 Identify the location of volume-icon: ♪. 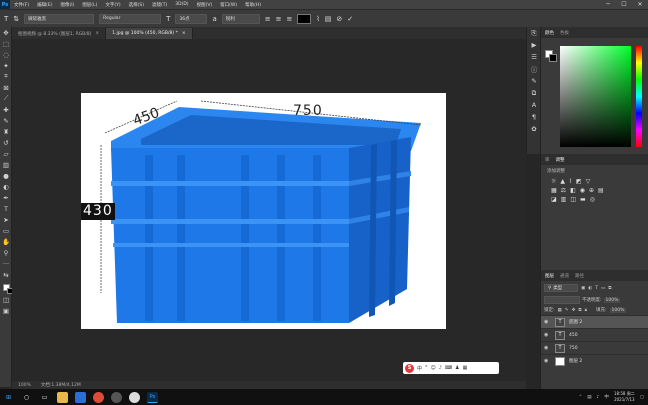
(598, 397).